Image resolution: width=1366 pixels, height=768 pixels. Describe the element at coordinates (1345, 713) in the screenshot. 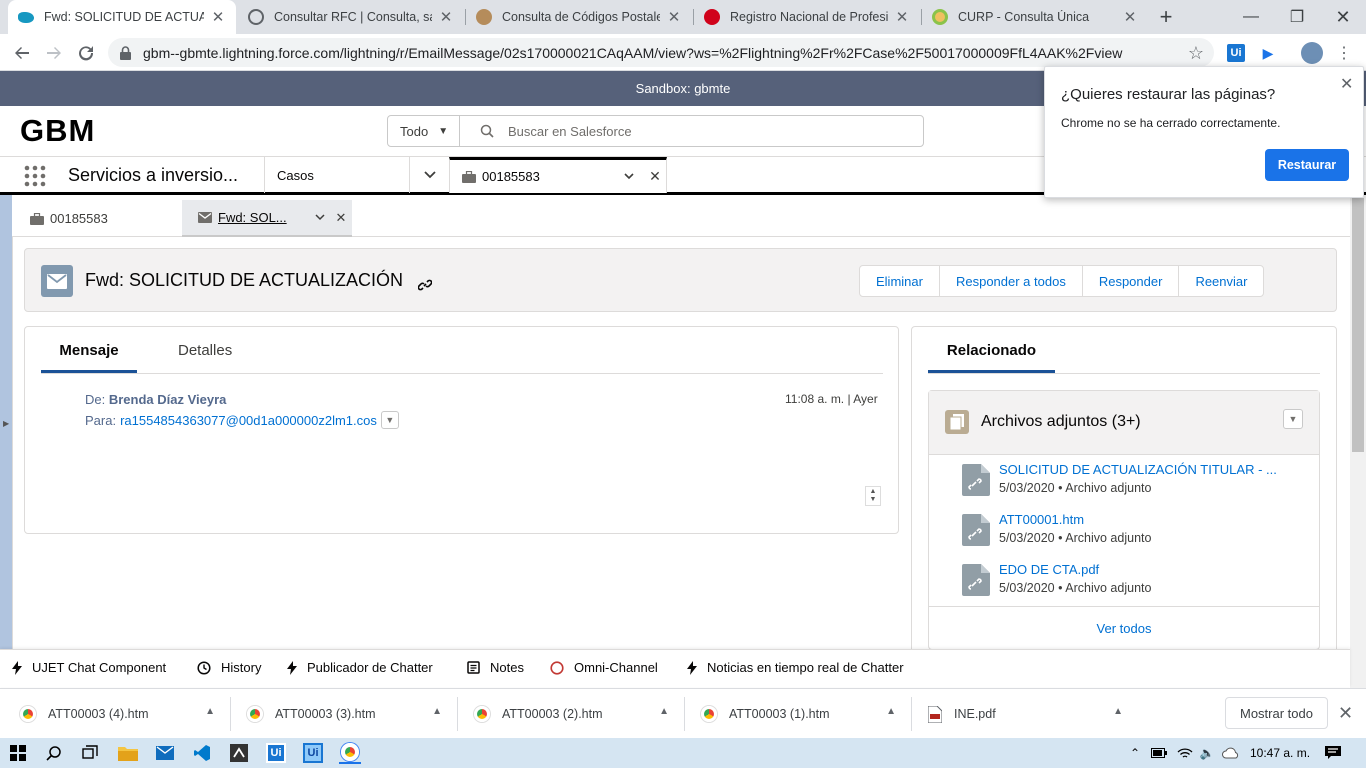

I see `close-downloads-icon: ✕` at that location.